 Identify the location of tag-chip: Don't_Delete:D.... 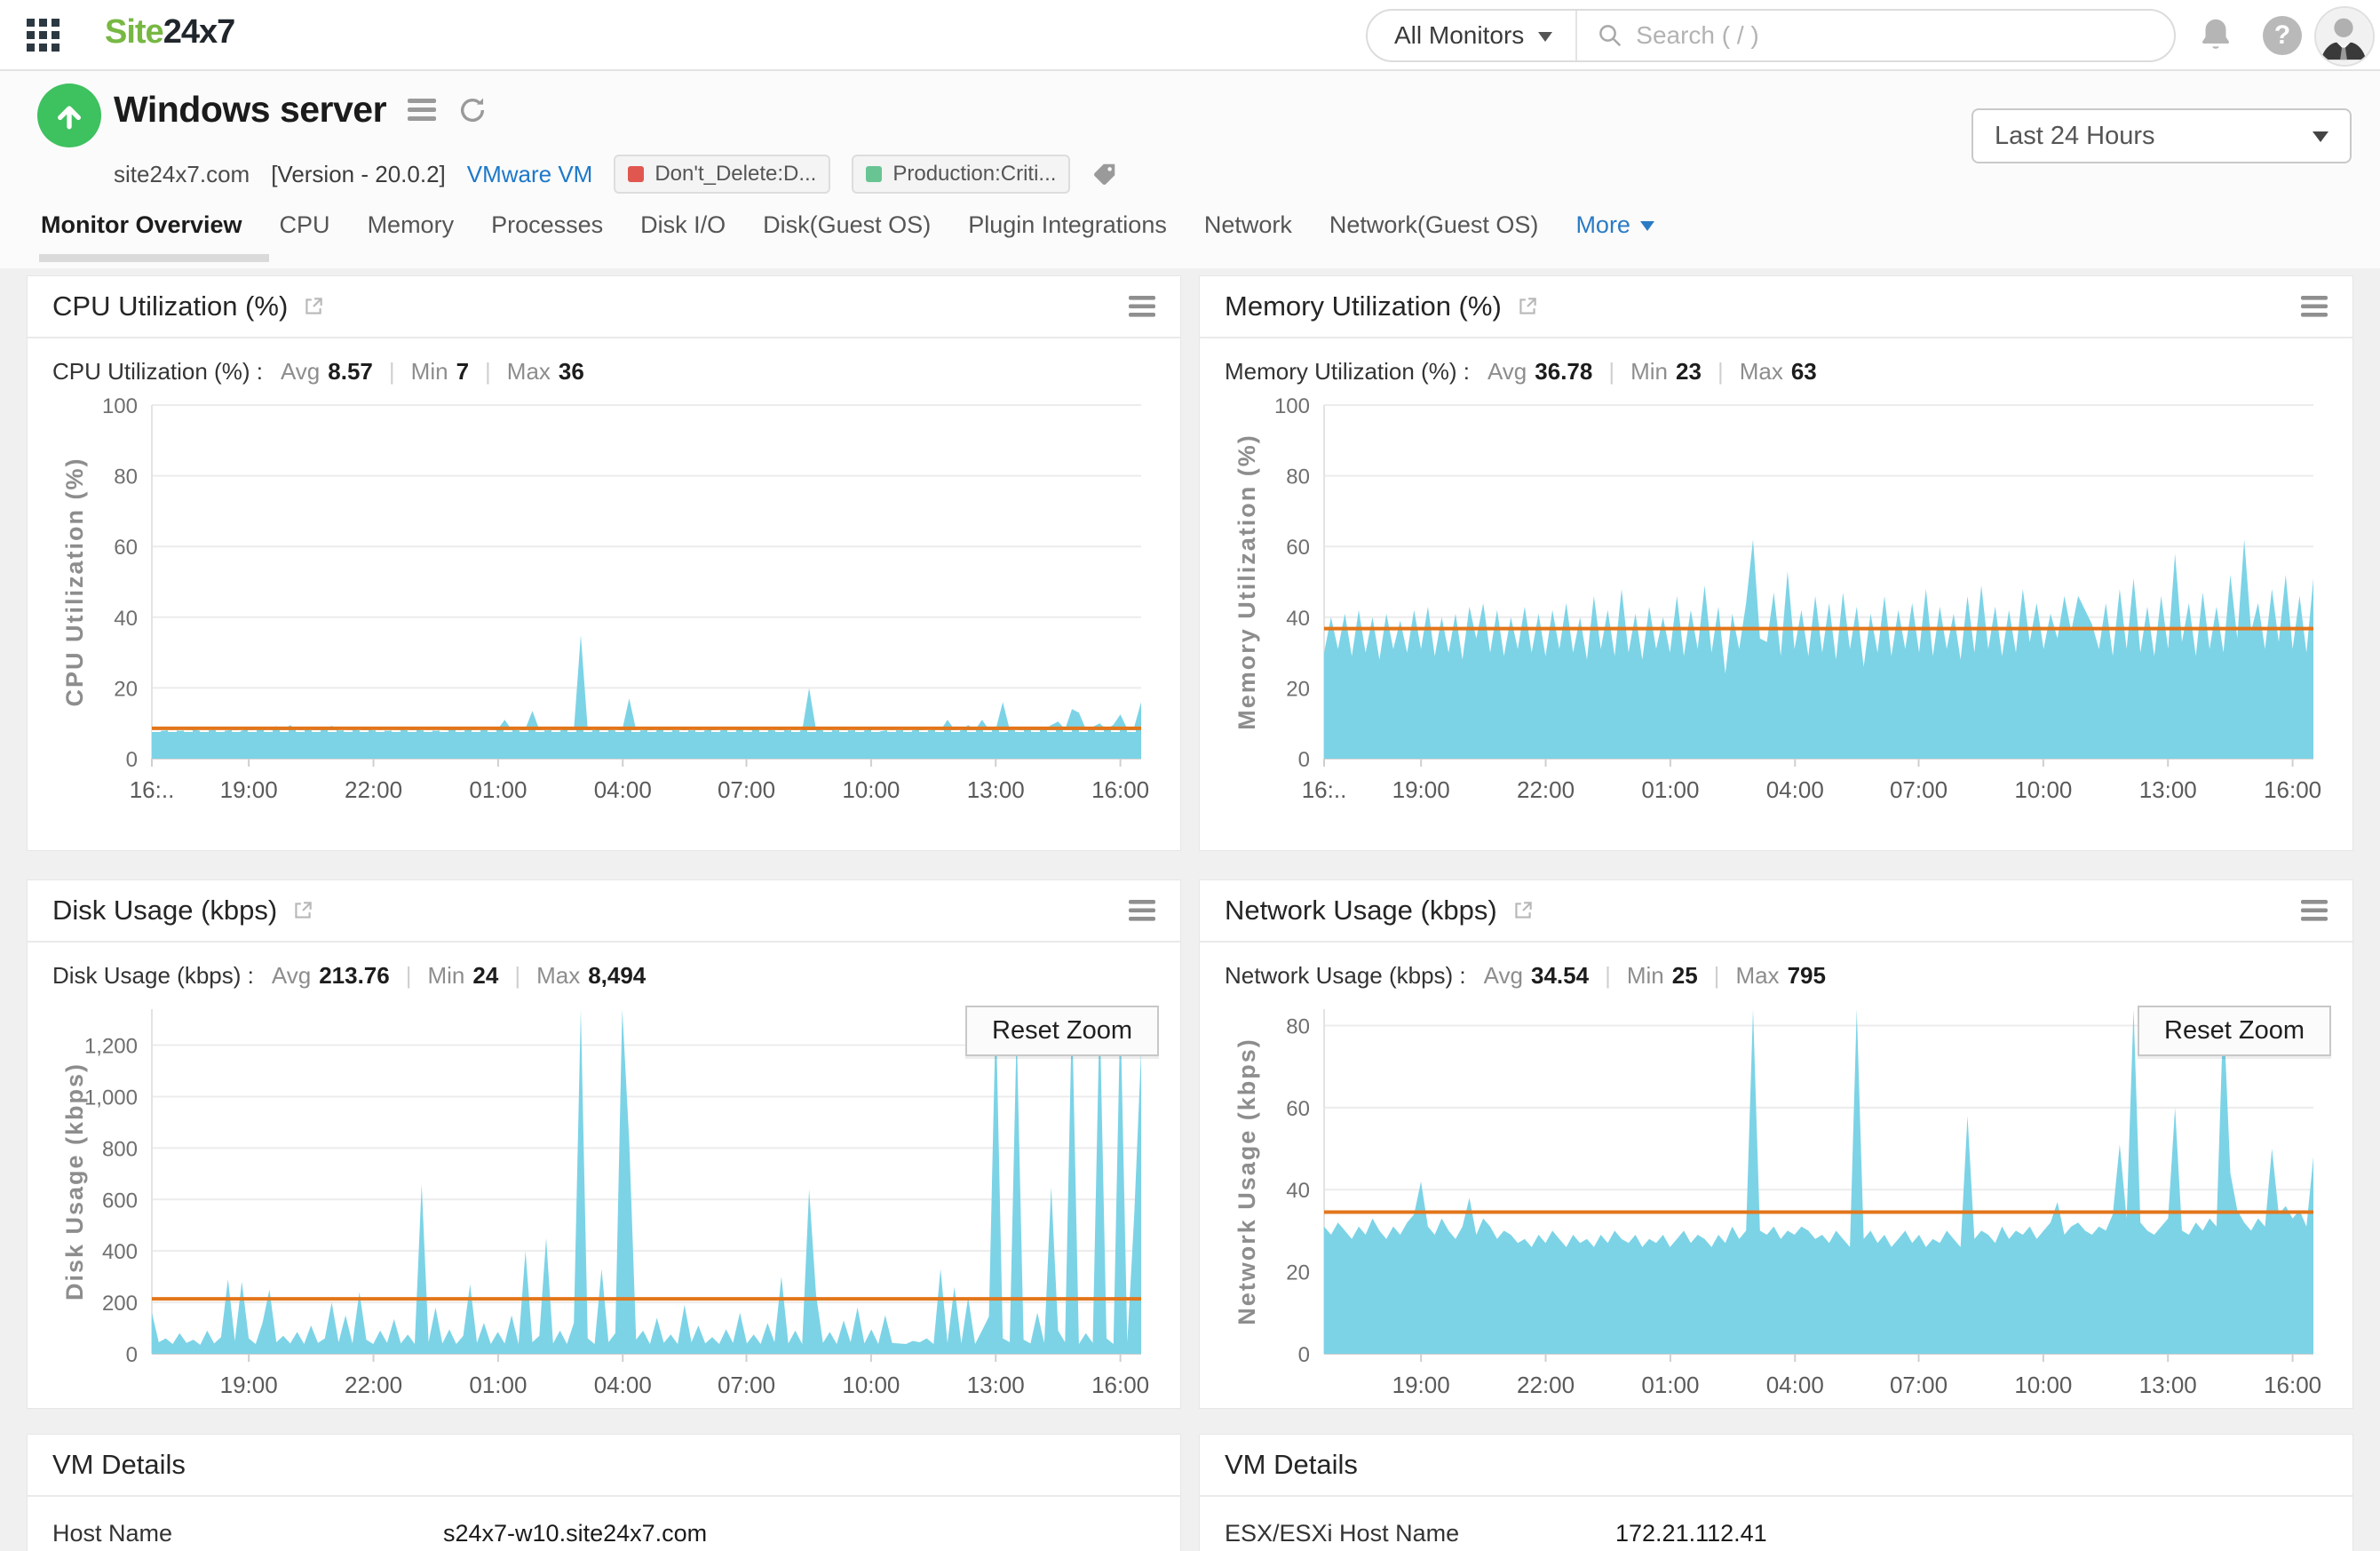
(722, 174).